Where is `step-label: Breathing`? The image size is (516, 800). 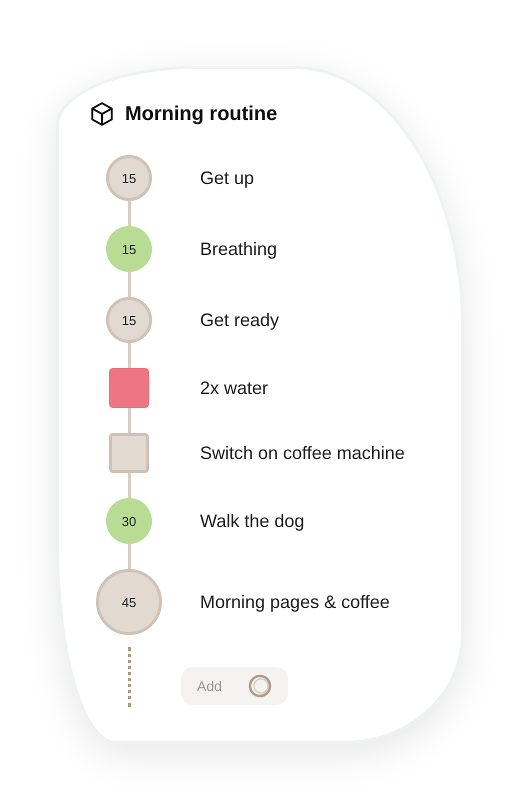
step-label: Breathing is located at coordinates (239, 249).